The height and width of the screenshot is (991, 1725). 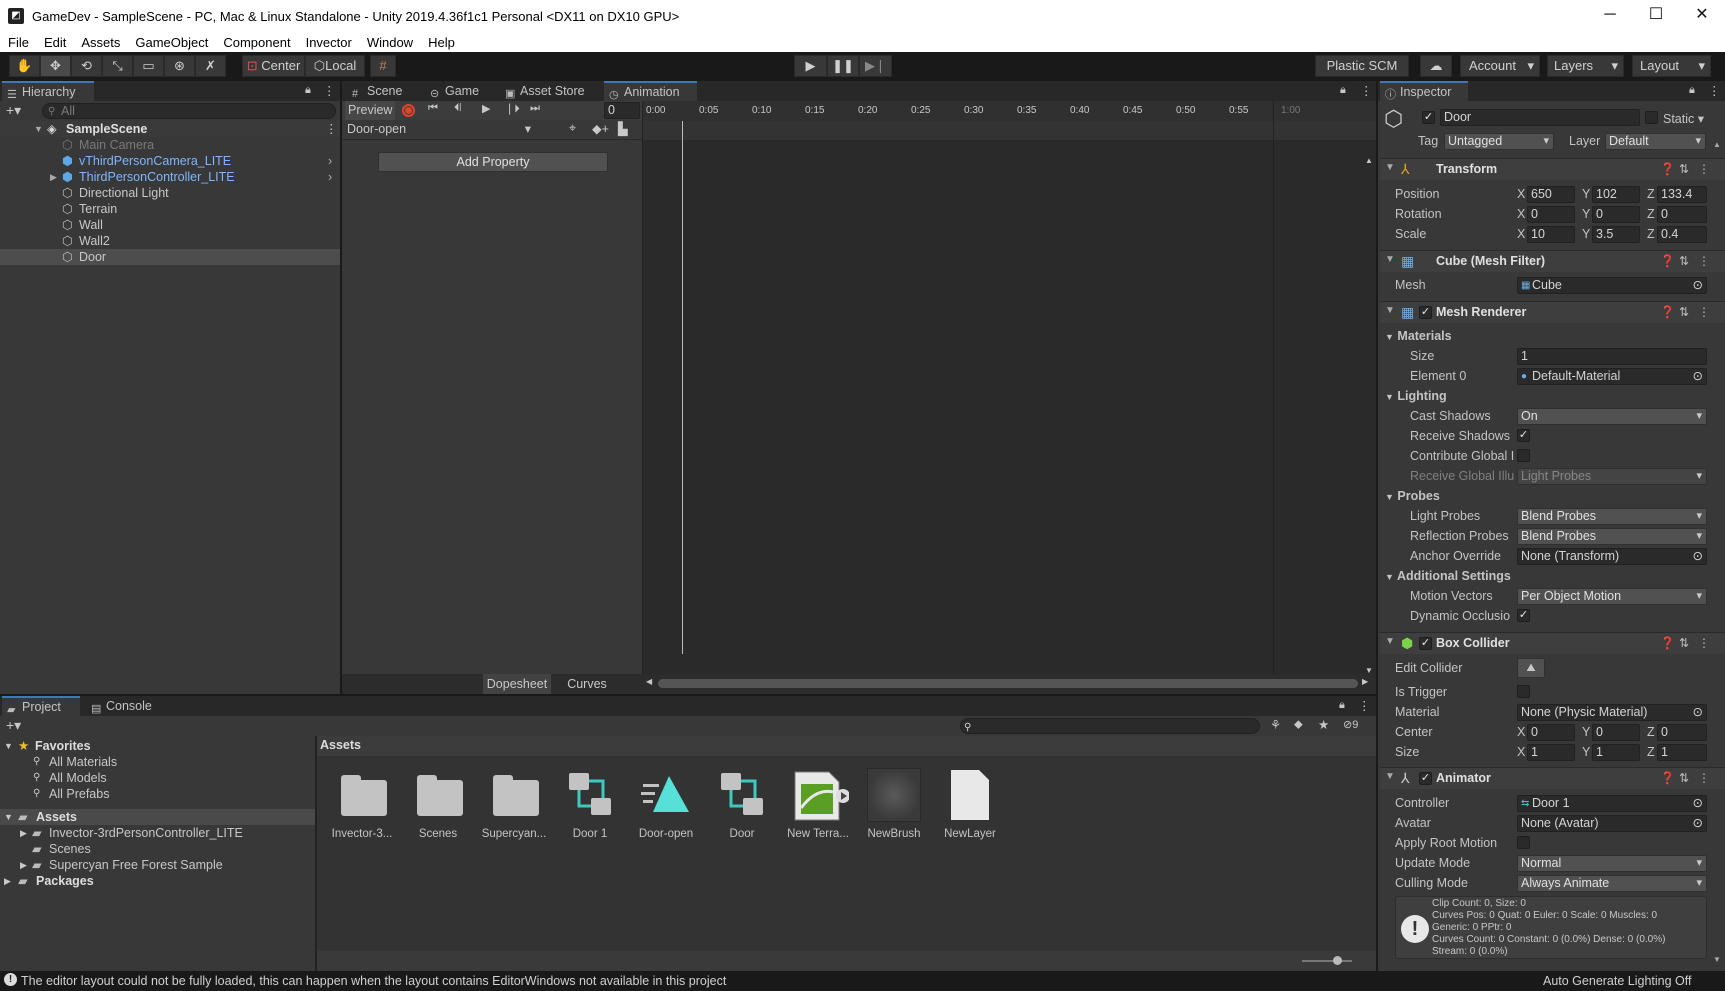 I want to click on kebab-menu-icon: ⋮, so click(x=1364, y=705).